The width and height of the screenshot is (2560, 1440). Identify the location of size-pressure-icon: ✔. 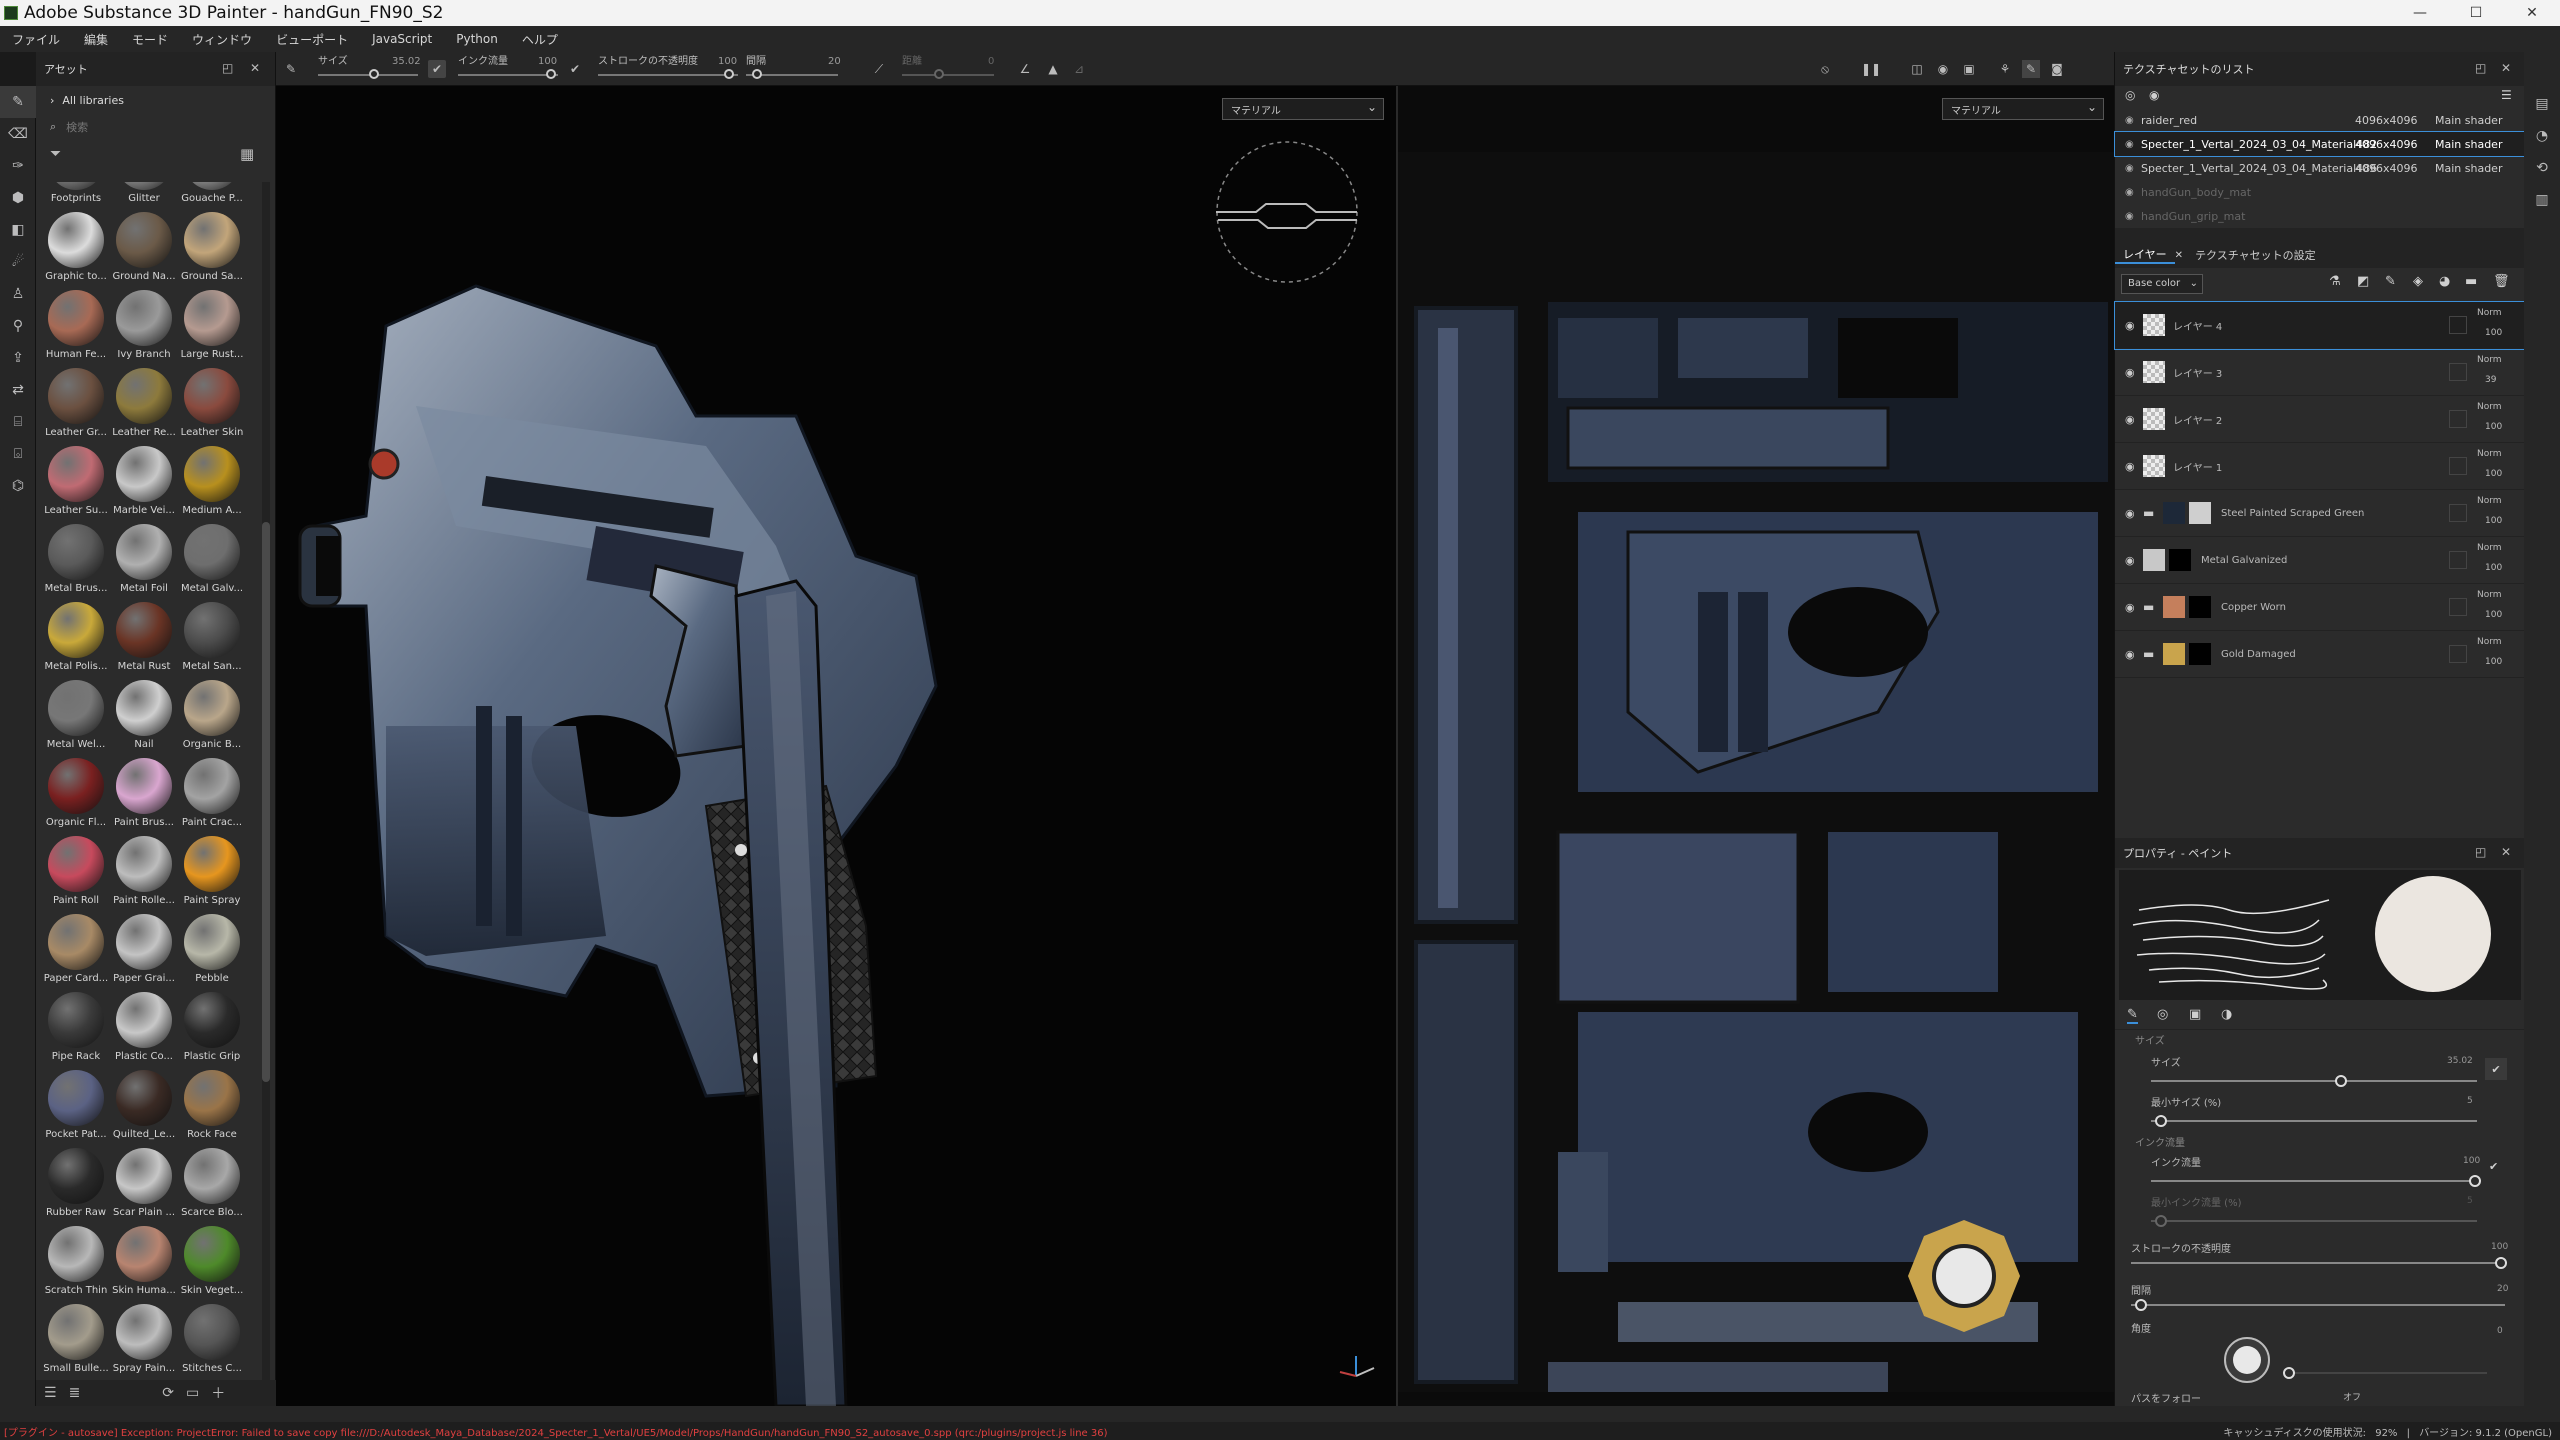
(2496, 1069).